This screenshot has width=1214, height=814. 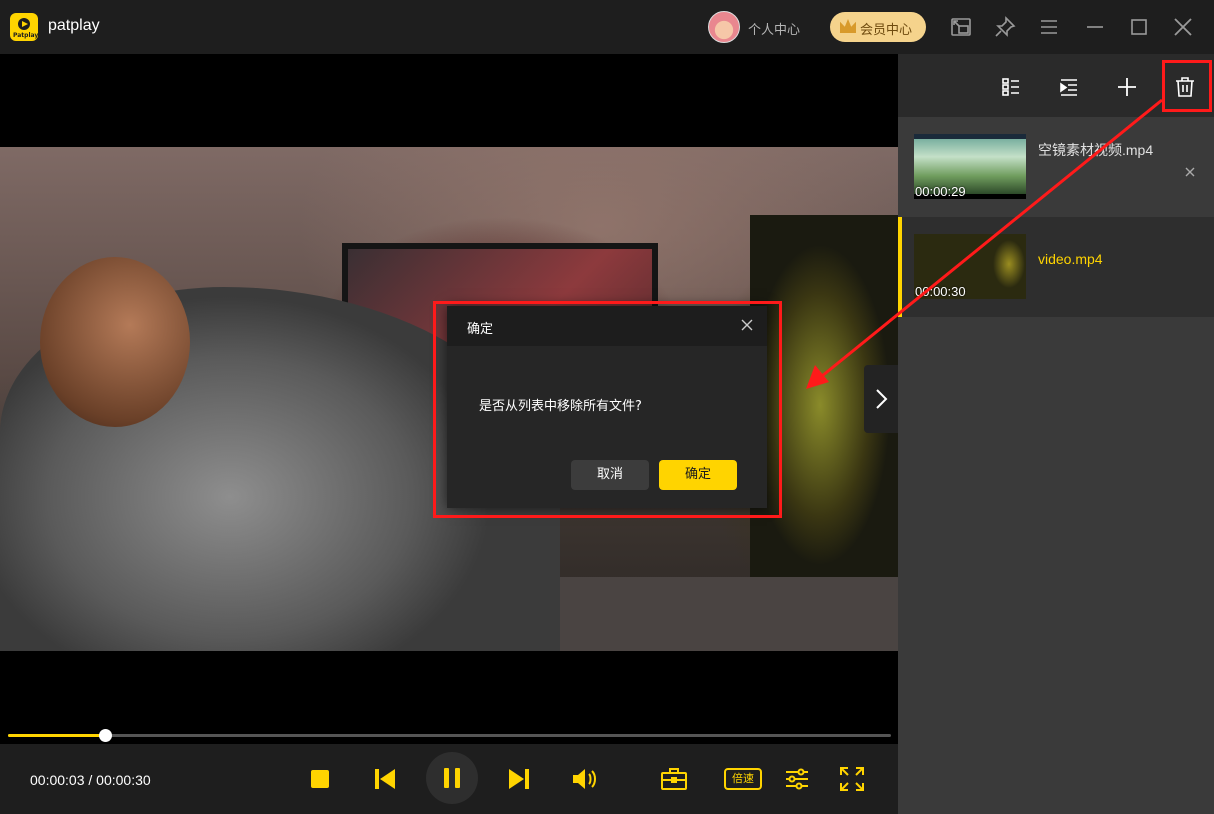 I want to click on previous-button, so click(x=386, y=779).